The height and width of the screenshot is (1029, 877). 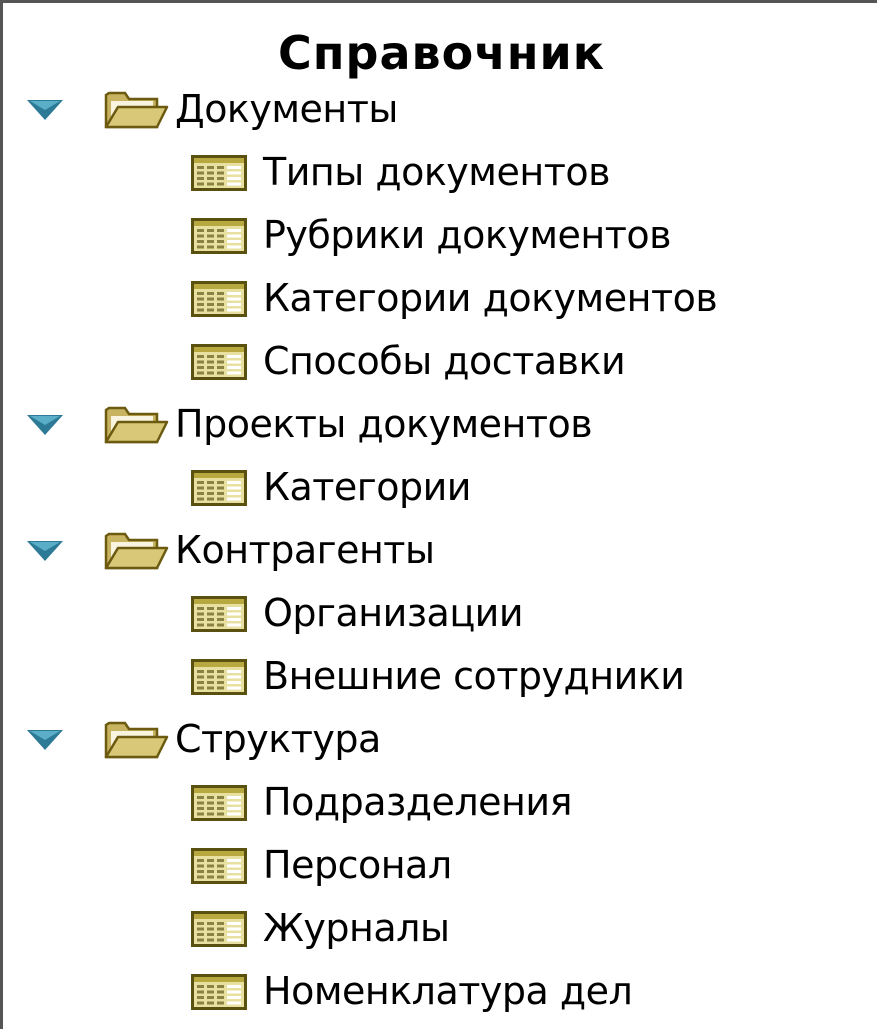 What do you see at coordinates (436, 172) in the screenshot?
I see `tree-item-label: Типы документов` at bounding box center [436, 172].